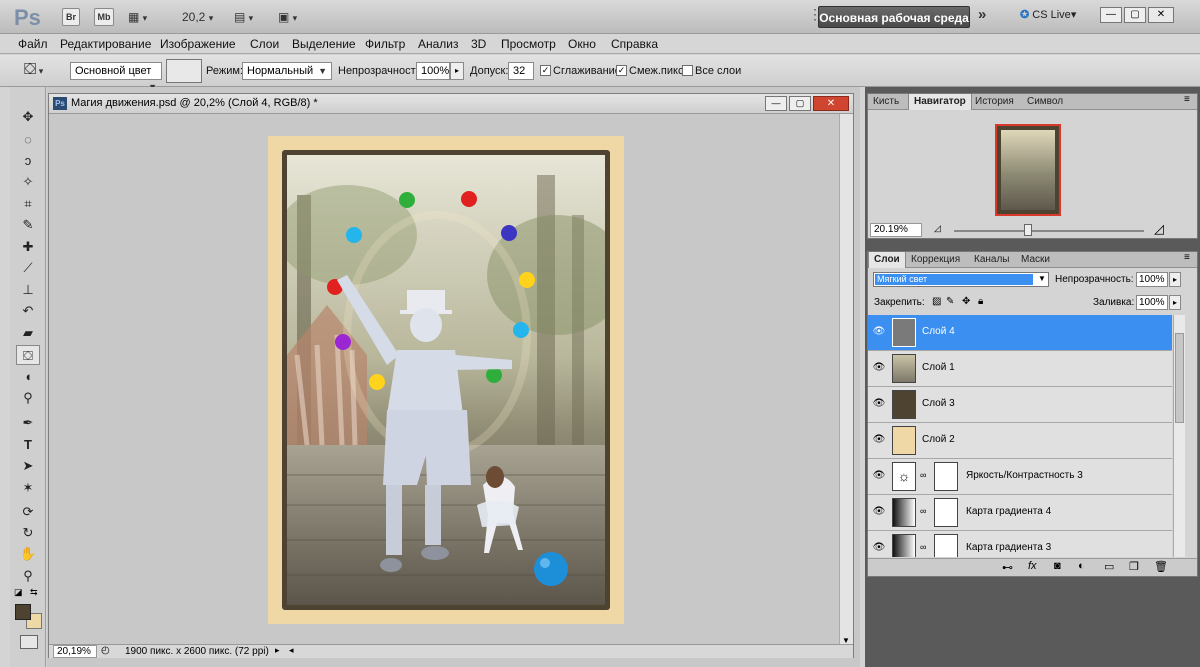 The width and height of the screenshot is (1200, 667). I want to click on lasso-tool-icon: ↄ, so click(28, 161).